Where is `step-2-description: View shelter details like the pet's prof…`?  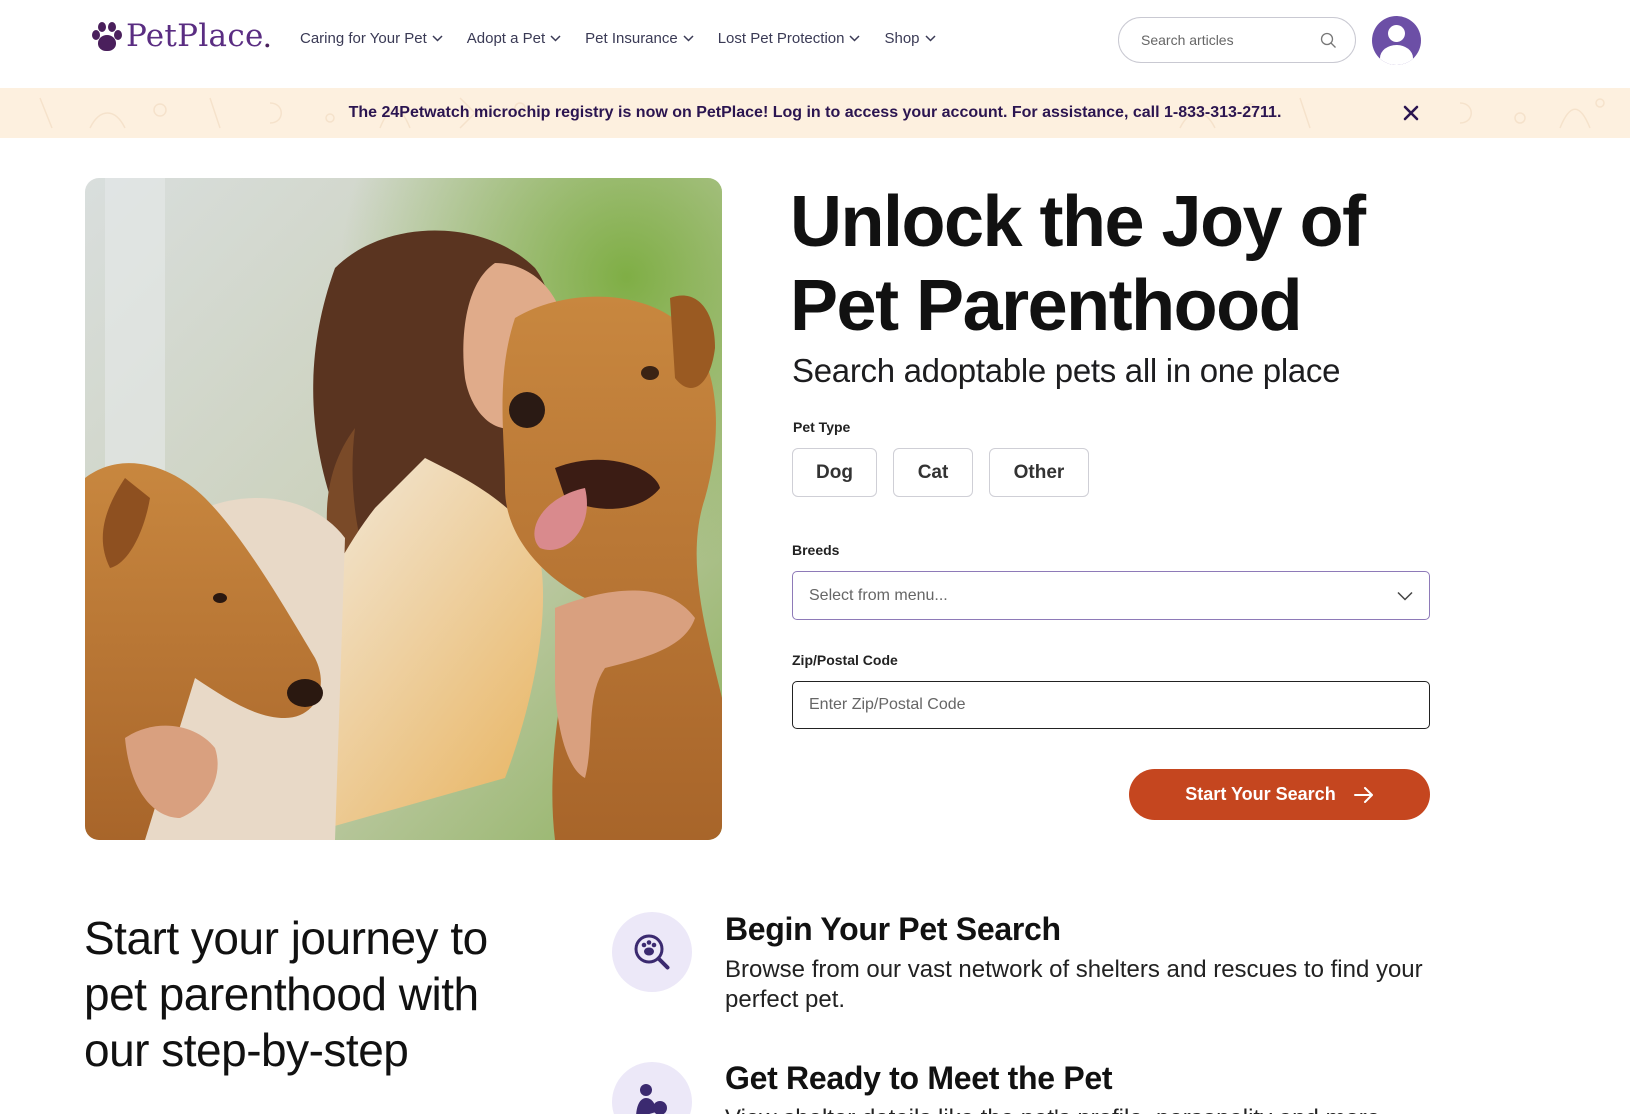
step-2-description: View shelter details like the pet's prof… is located at coordinates (1075, 1109).